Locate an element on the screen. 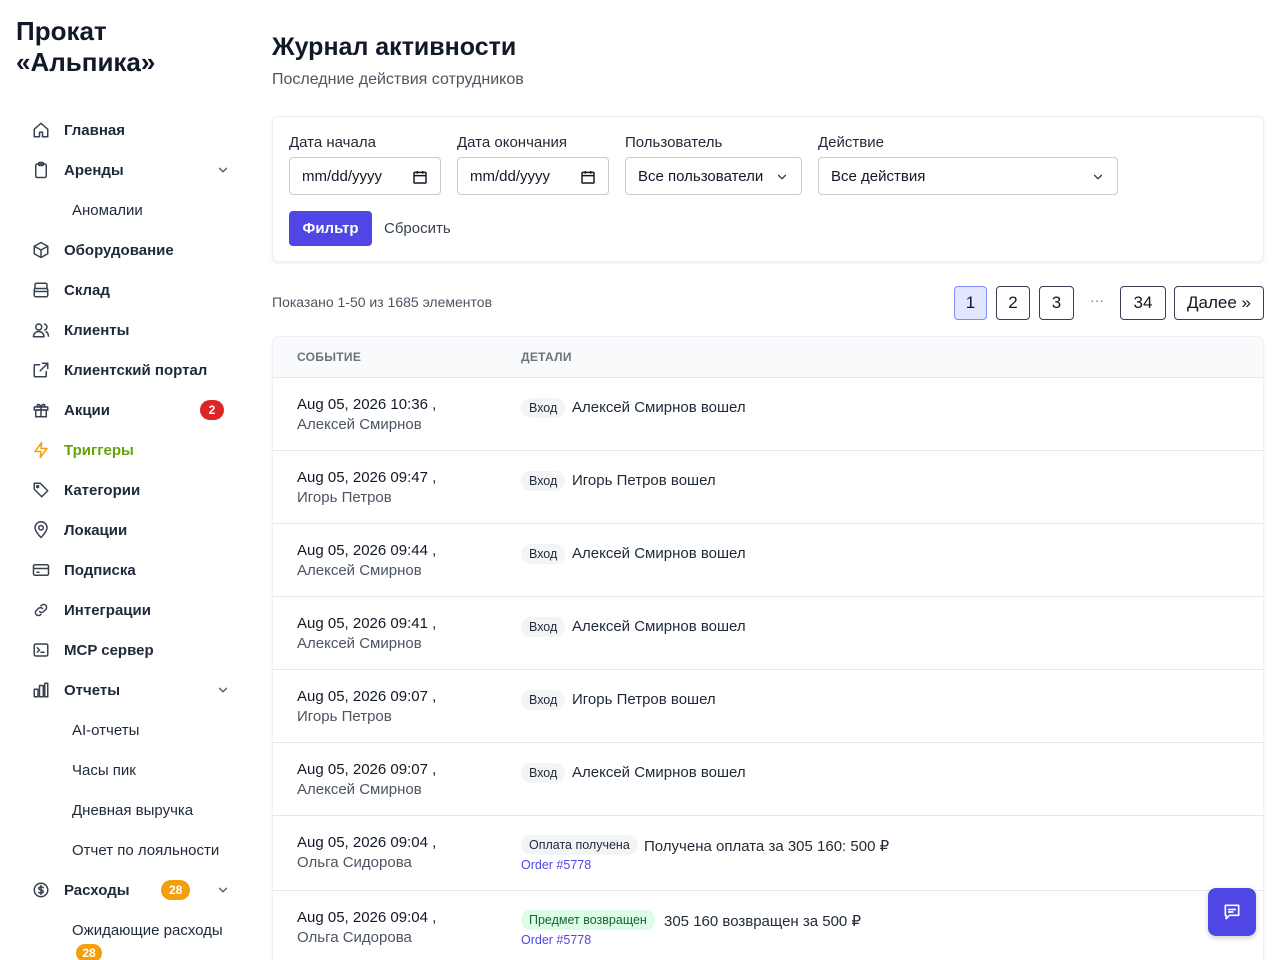 This screenshot has width=1280, height=960. filter-button: Фильтр is located at coordinates (330, 228).